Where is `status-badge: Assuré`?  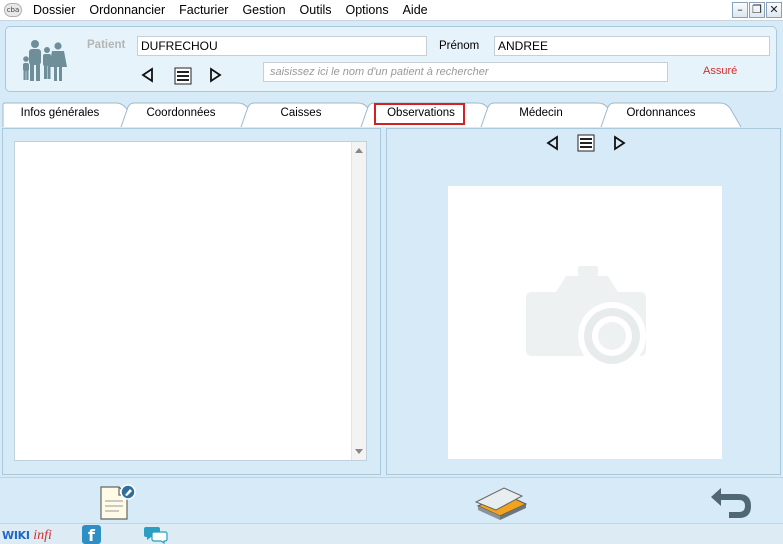 status-badge: Assuré is located at coordinates (720, 71).